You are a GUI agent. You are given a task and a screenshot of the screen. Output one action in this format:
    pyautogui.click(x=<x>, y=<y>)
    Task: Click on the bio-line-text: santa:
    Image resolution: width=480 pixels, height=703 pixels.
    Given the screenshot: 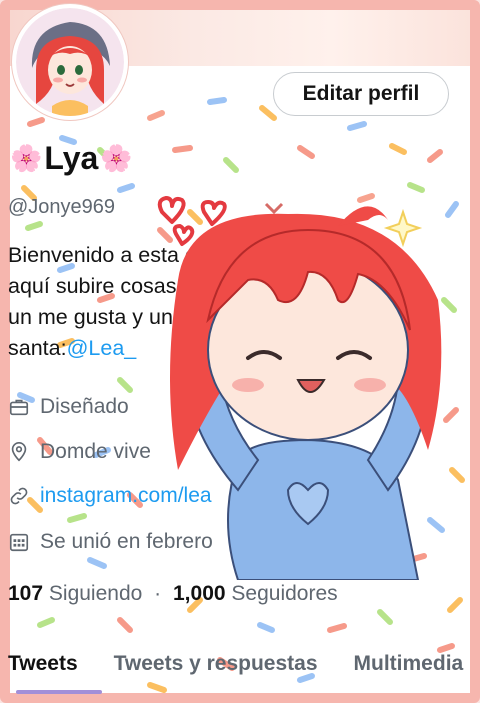 What is the action you would take?
    pyautogui.click(x=37, y=348)
    